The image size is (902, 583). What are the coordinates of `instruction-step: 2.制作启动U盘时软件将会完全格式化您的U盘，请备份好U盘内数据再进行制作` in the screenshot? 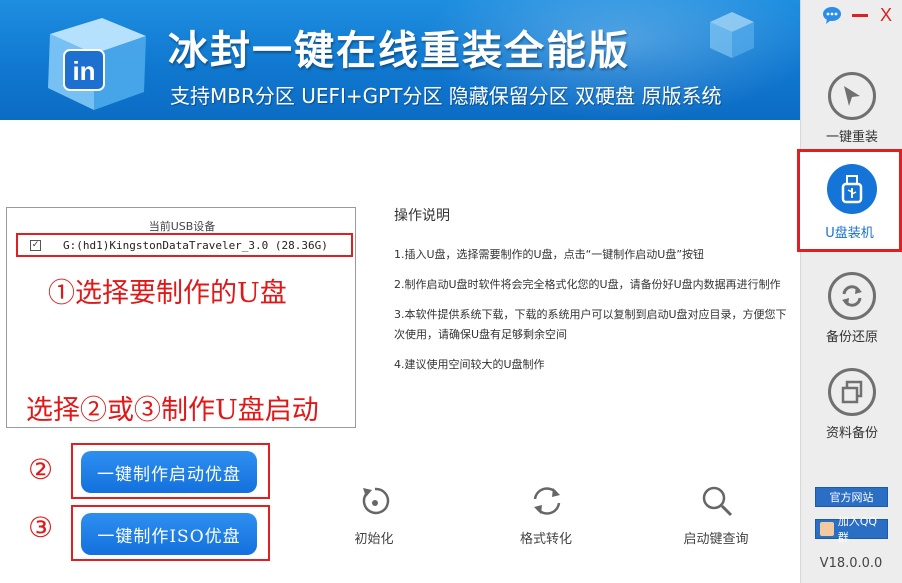 It's located at (587, 284).